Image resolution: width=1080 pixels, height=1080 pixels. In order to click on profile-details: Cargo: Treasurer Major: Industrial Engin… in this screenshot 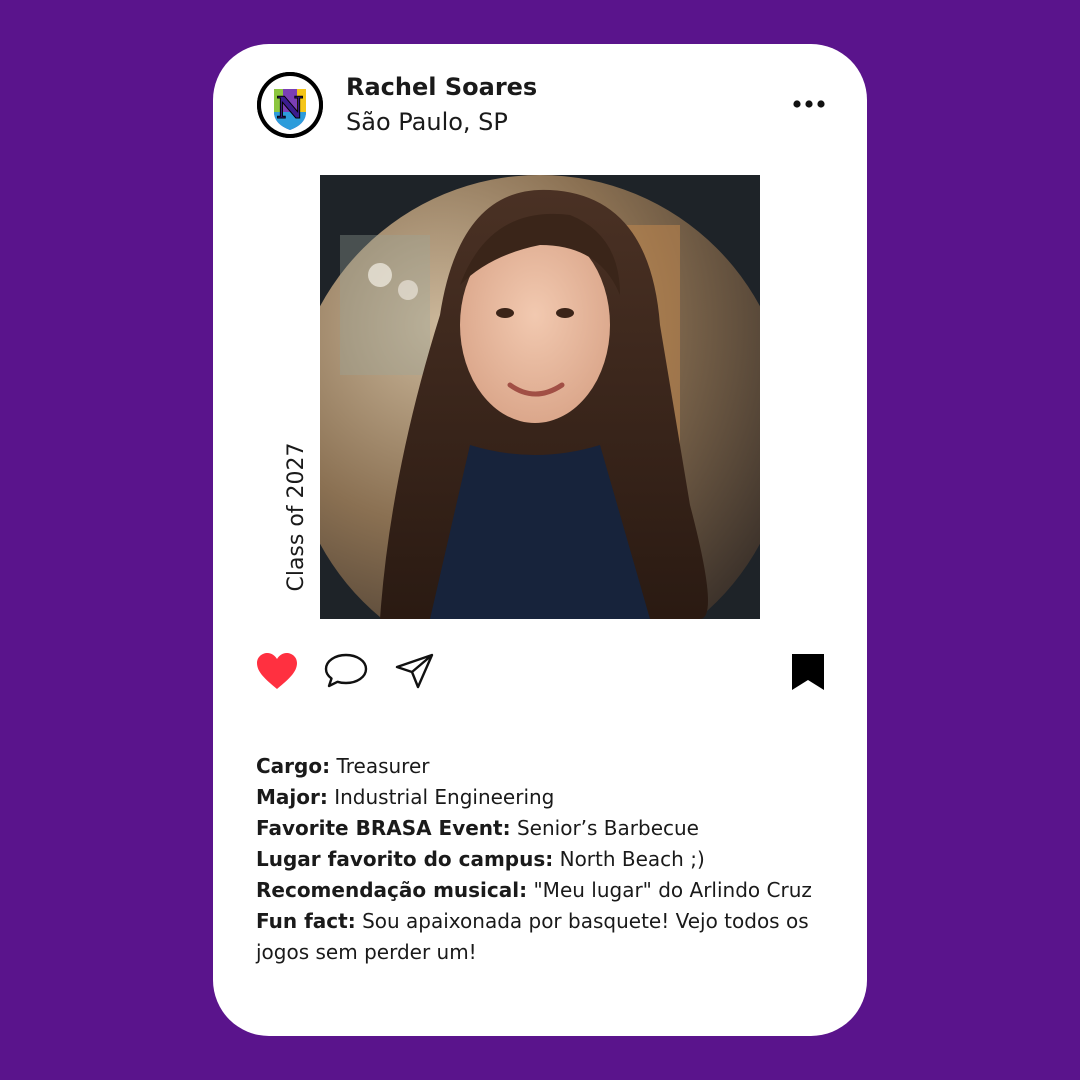, I will do `click(551, 859)`.